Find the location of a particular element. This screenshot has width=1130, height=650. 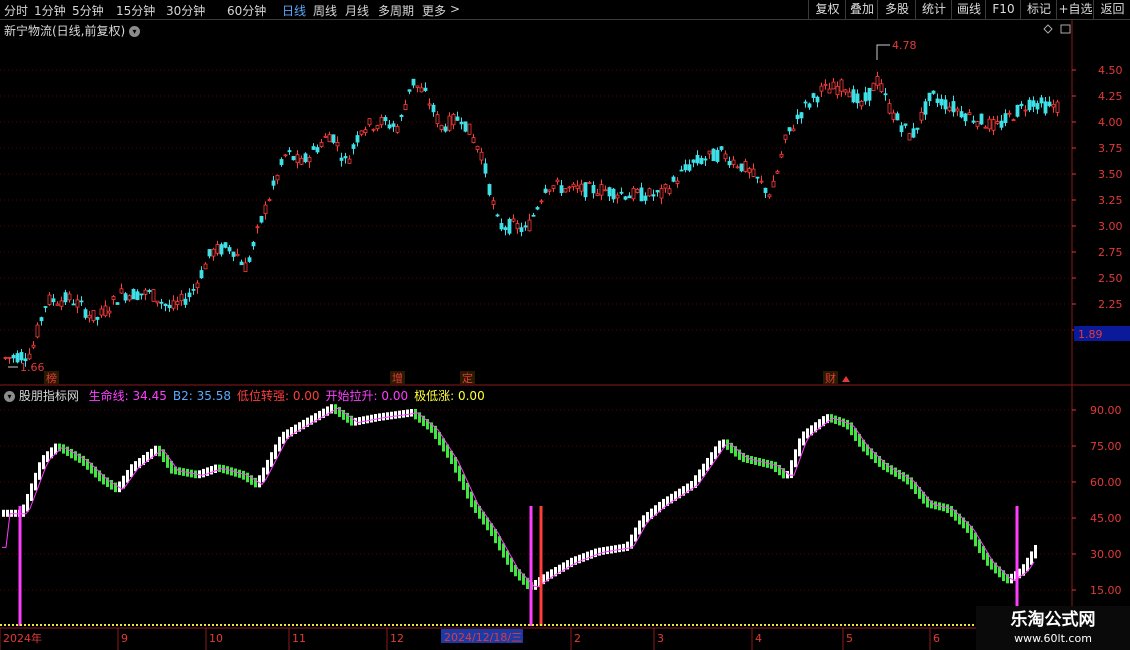

toolbar-button-8: 返回 is located at coordinates (1111, 9).